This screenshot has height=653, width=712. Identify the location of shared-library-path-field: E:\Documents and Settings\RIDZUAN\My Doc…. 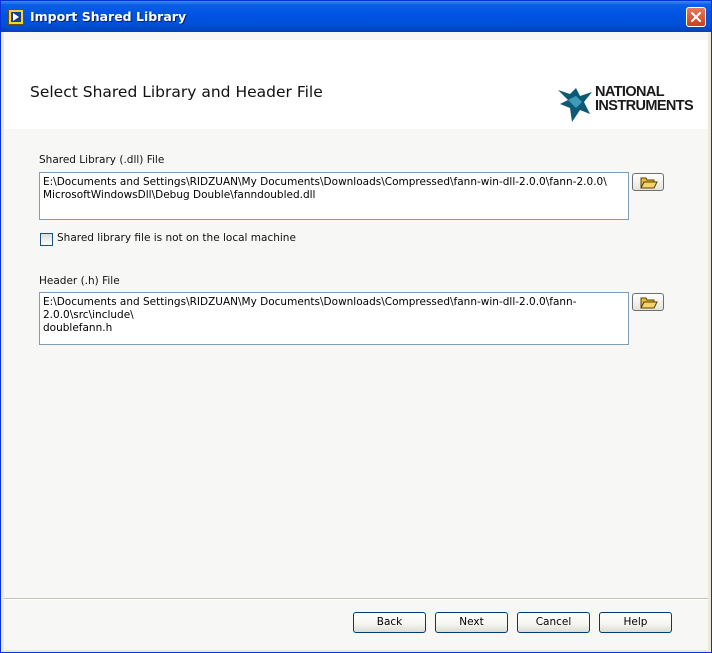
(334, 196).